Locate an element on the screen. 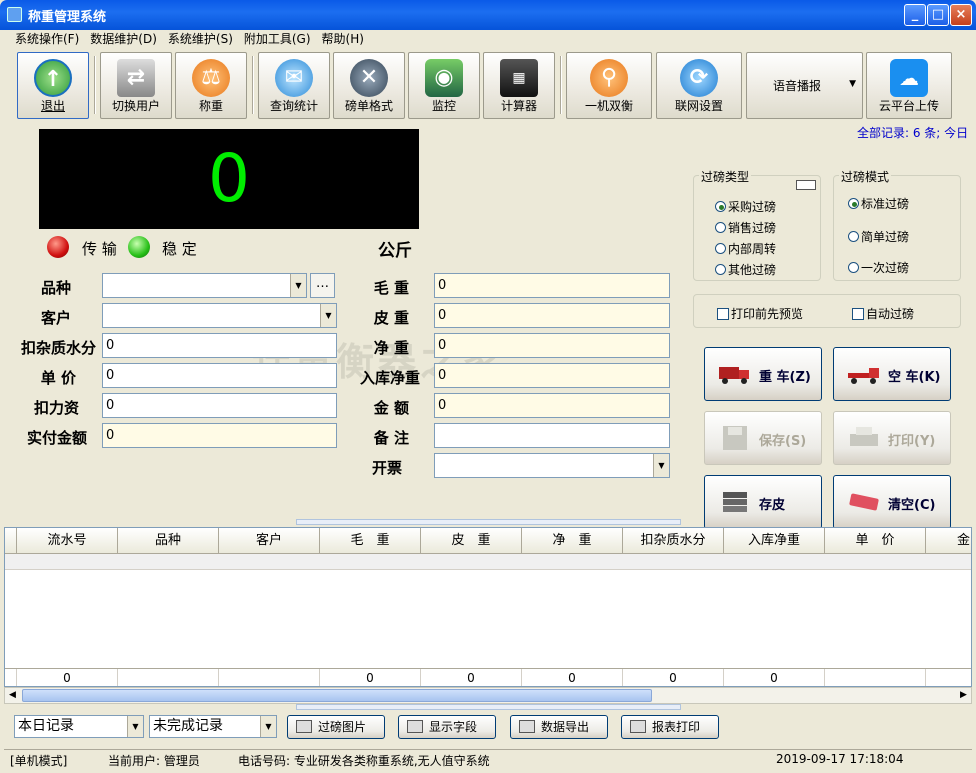  col-header: 毛 重 is located at coordinates (370, 541).